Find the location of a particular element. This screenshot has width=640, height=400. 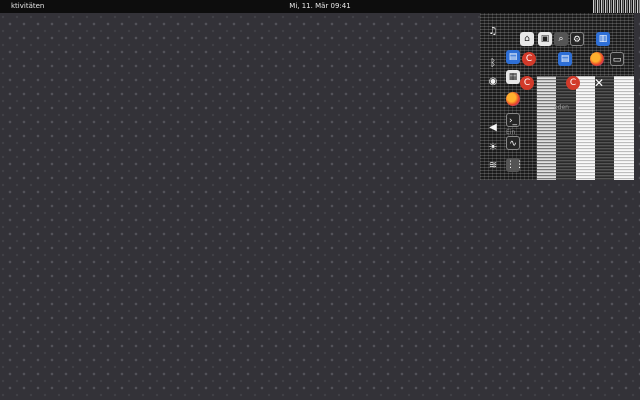

wifi-icon: ≋ is located at coordinates (493, 166).